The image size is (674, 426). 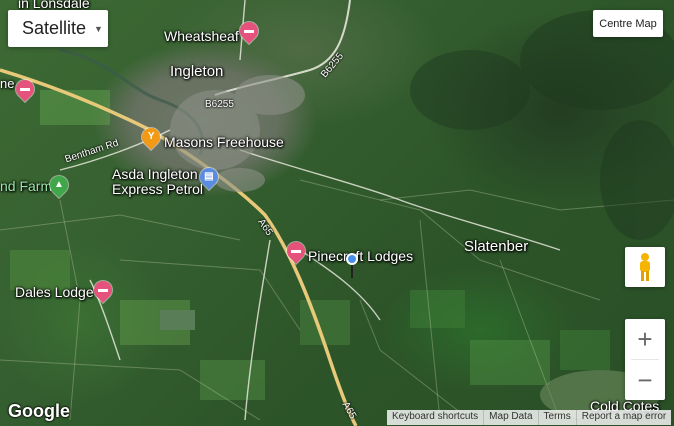 I want to click on place-pinecroft-lodges: Pinecroft Lodges, so click(x=361, y=256).